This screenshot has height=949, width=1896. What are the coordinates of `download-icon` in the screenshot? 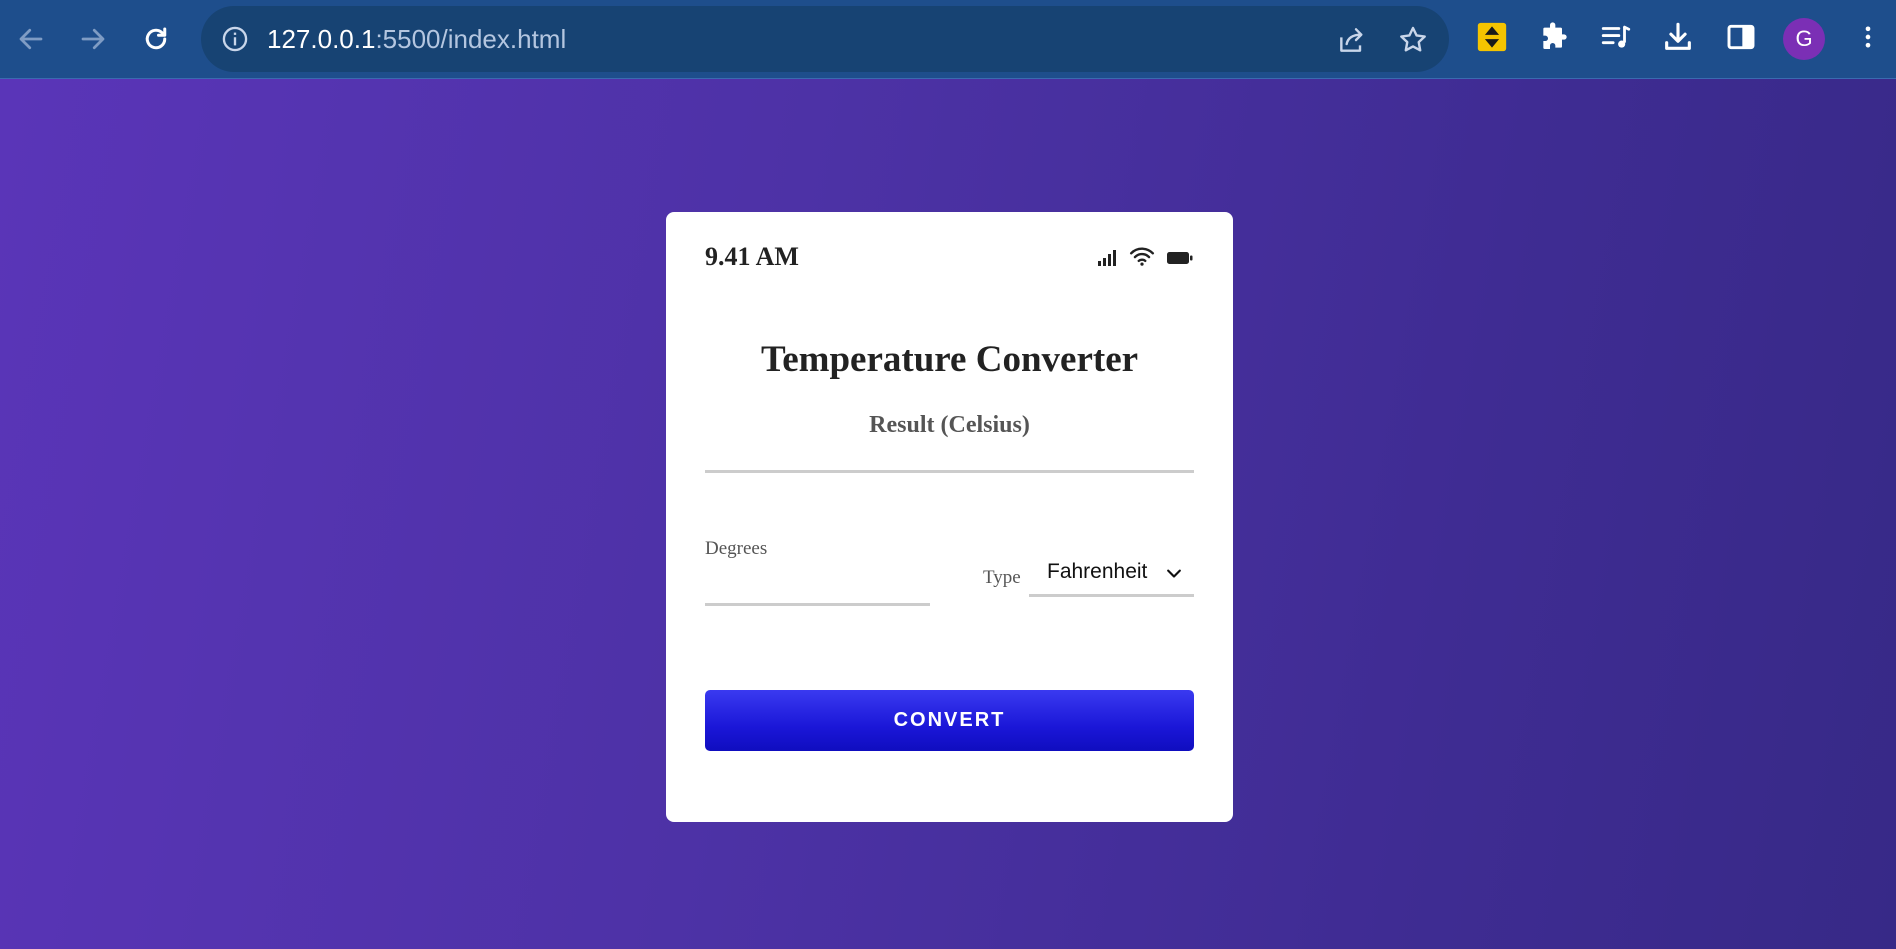 It's located at (1678, 37).